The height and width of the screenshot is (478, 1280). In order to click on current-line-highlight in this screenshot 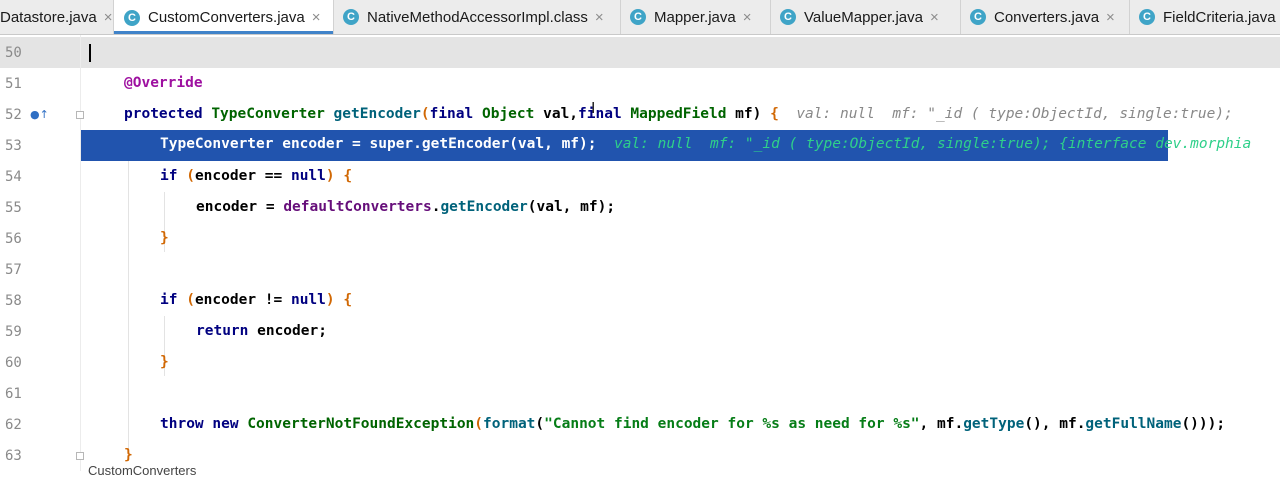, I will do `click(640, 52)`.